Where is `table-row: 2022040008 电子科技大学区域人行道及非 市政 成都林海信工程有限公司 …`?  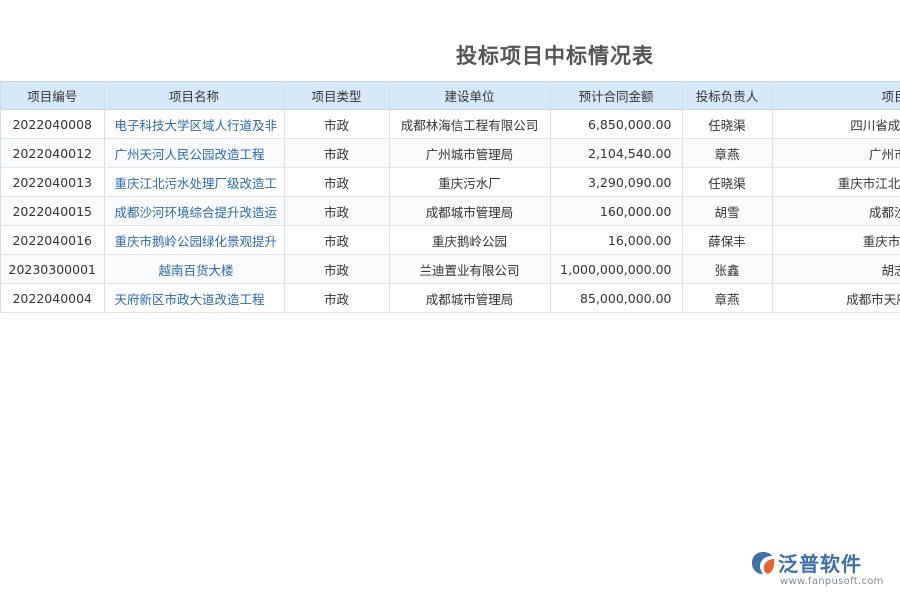
table-row: 2022040008 电子科技大学区域人行道及非 市政 成都林海信工程有限公司 … is located at coordinates (450, 124).